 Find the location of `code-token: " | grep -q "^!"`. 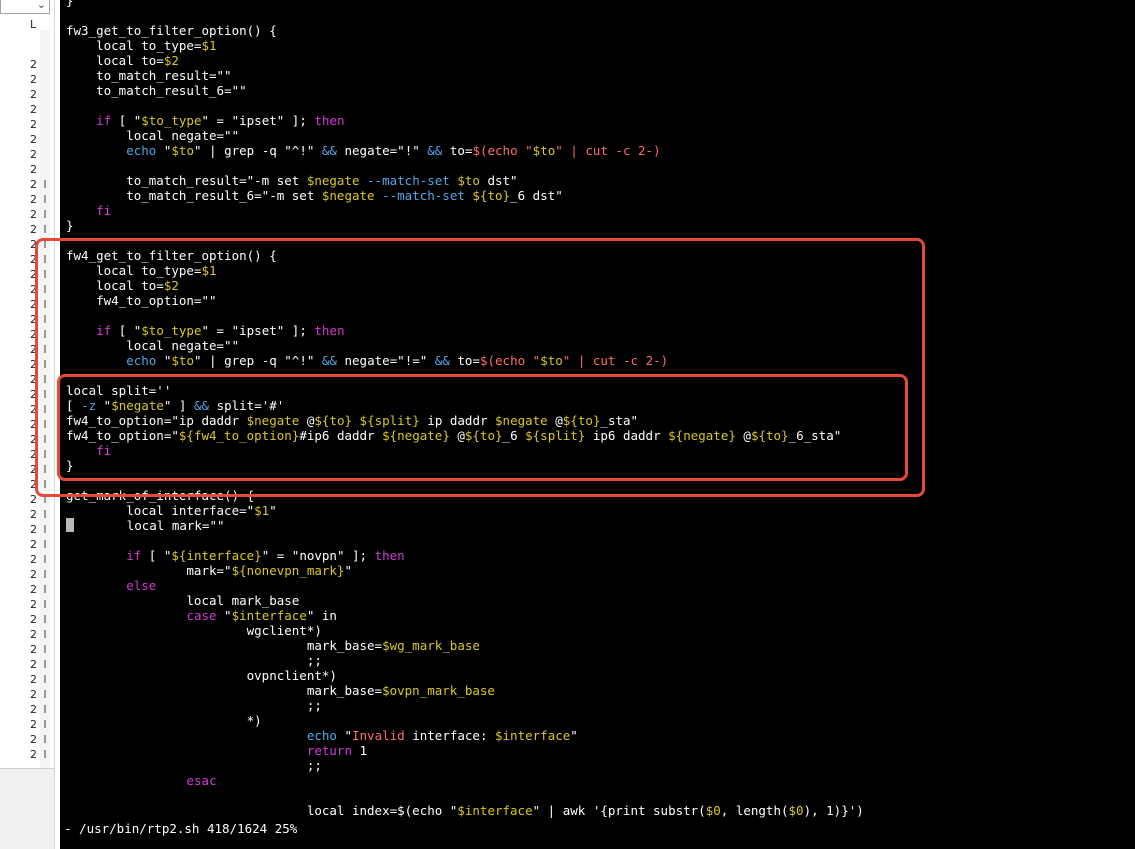

code-token: " | grep -q "^!" is located at coordinates (257, 150).